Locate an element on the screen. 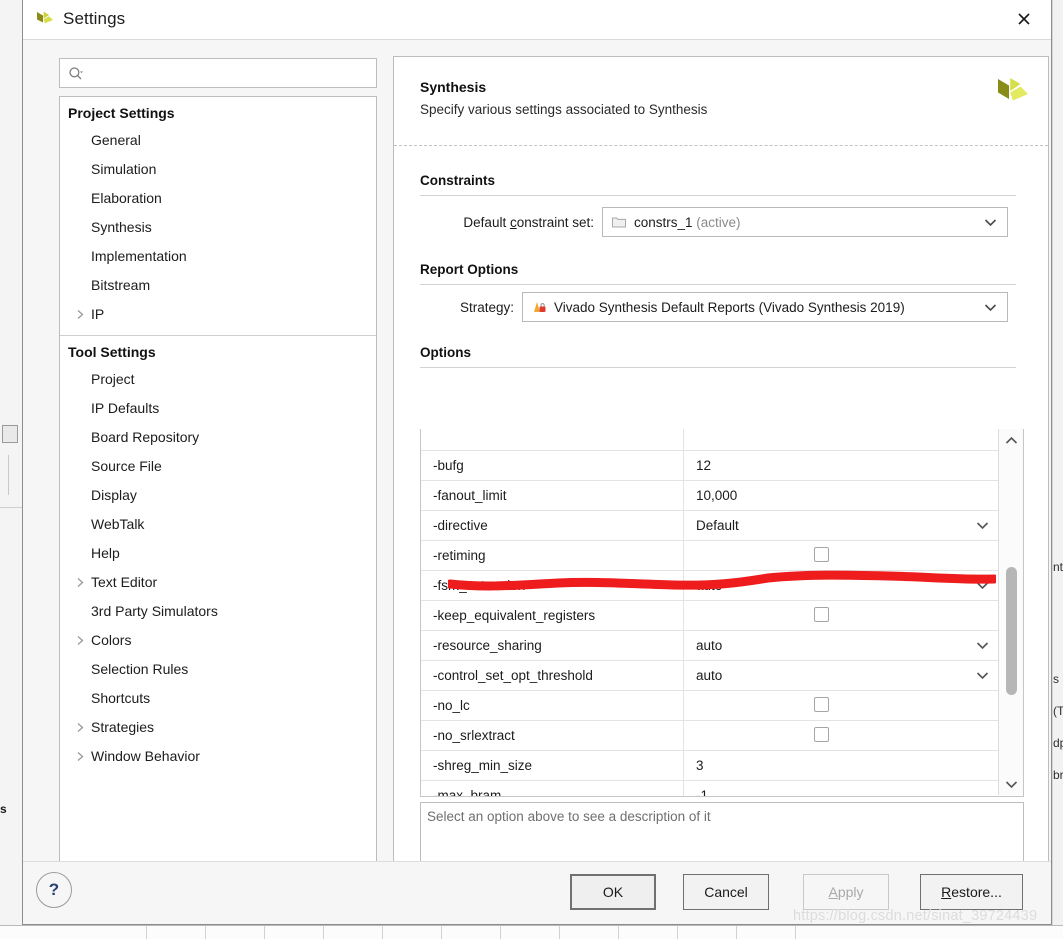 This screenshot has width=1063, height=939. table-row: -directive Default is located at coordinates (710, 526).